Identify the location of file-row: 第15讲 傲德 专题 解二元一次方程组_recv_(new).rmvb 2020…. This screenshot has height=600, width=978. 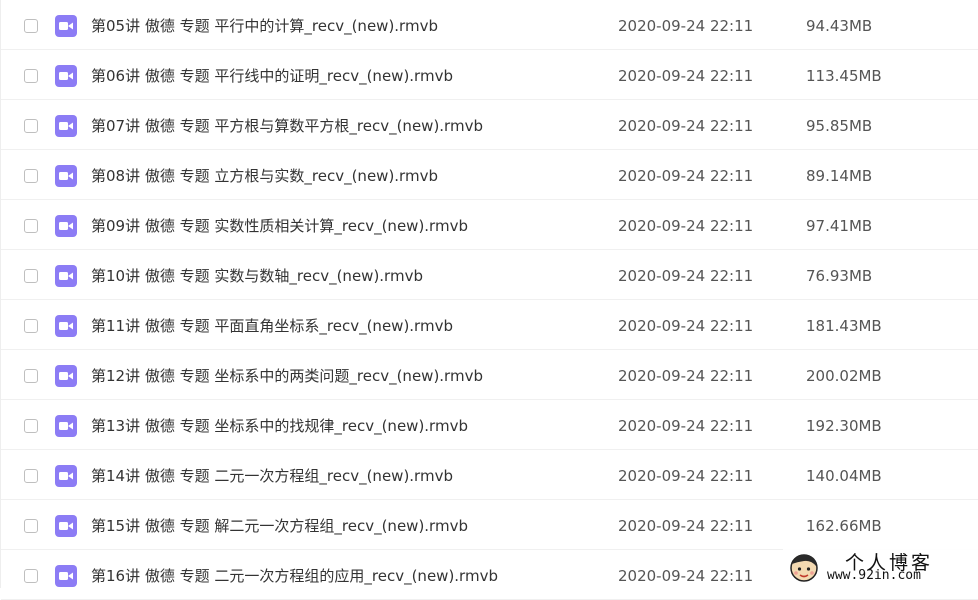
(489, 525).